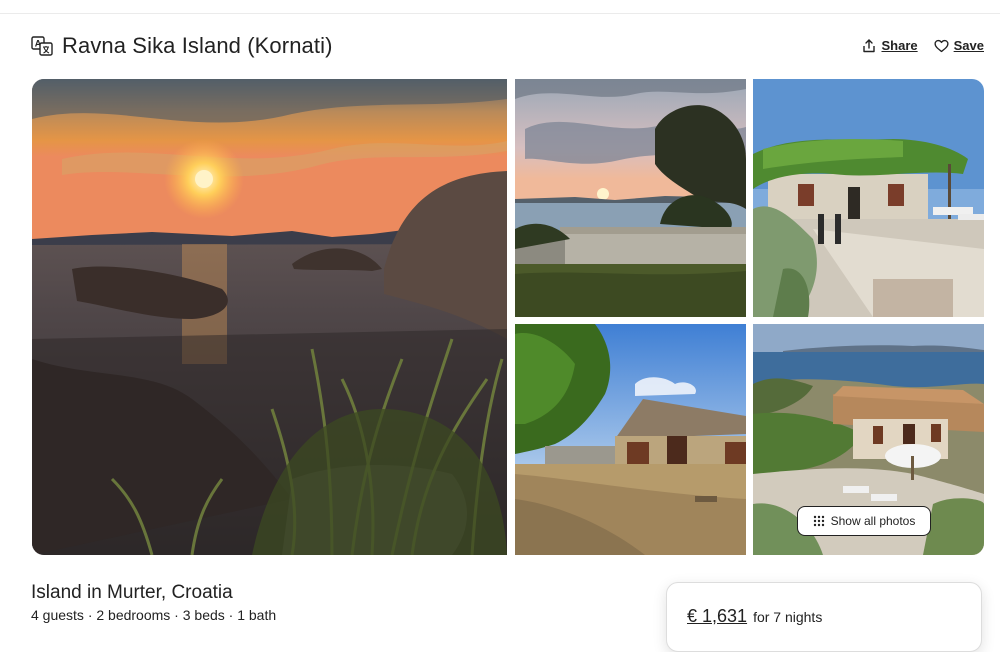 This screenshot has height=652, width=1000. Describe the element at coordinates (873, 521) in the screenshot. I see `show-all-photos-label: Show all photos` at that location.